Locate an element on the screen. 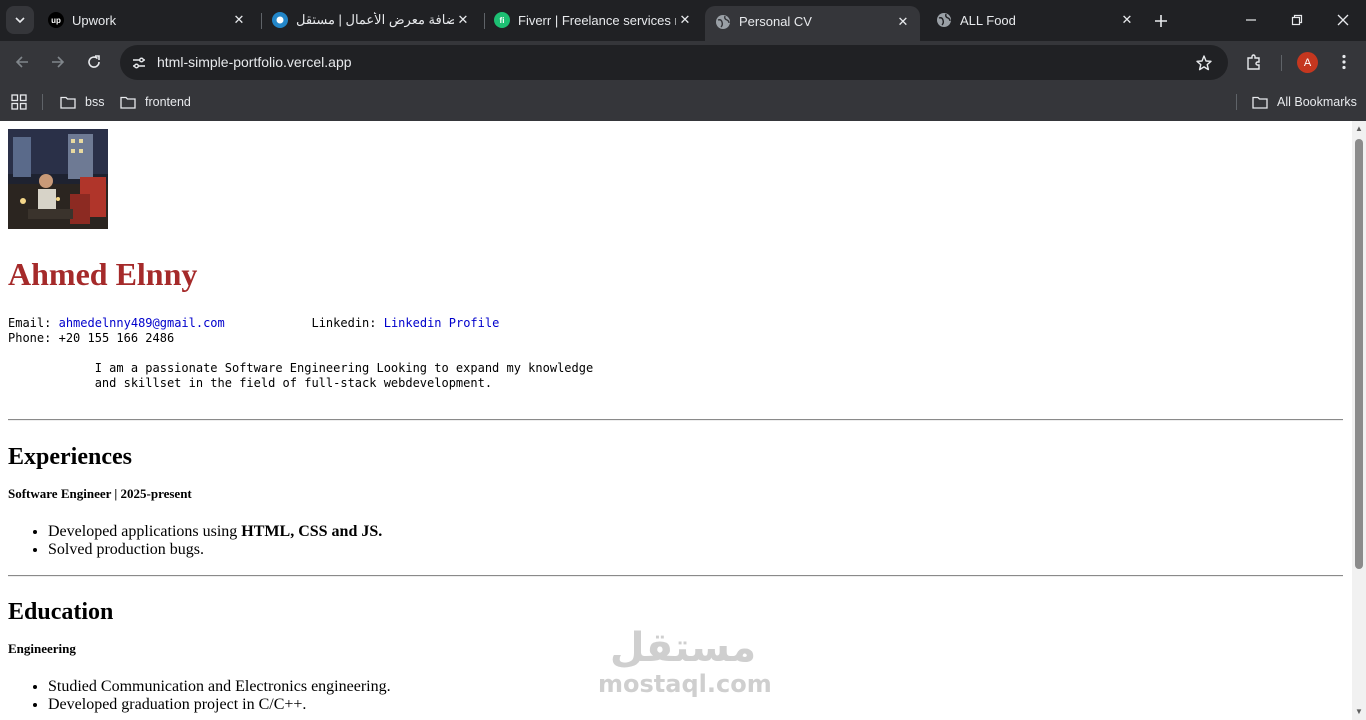  experiences-heading: Experiences is located at coordinates (70, 457).